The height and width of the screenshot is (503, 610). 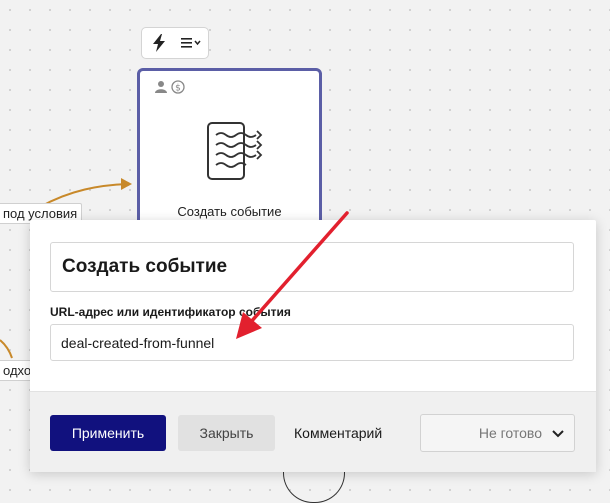 I want to click on status-value: Не готово, so click(x=510, y=433).